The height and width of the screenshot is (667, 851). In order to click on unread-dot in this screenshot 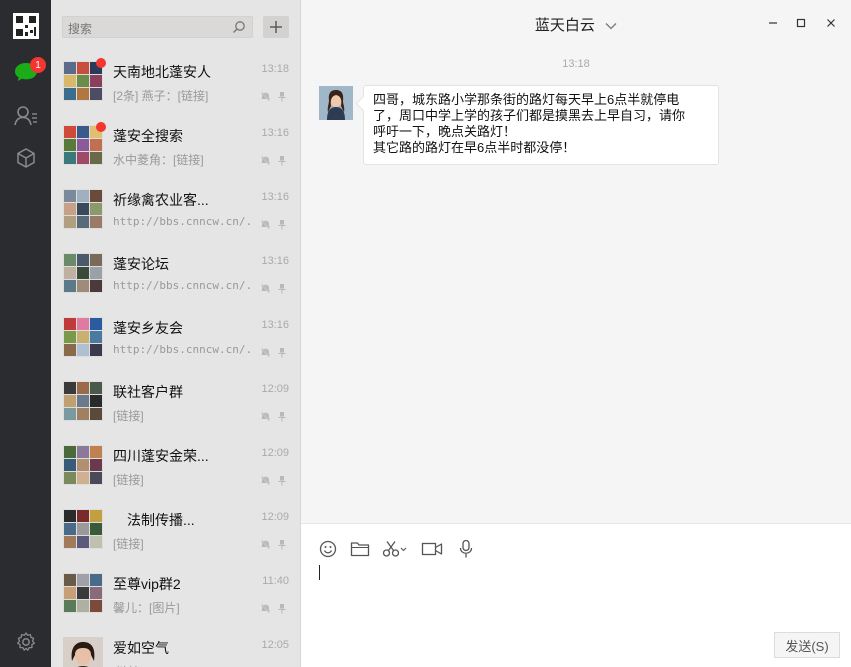, I will do `click(101, 63)`.